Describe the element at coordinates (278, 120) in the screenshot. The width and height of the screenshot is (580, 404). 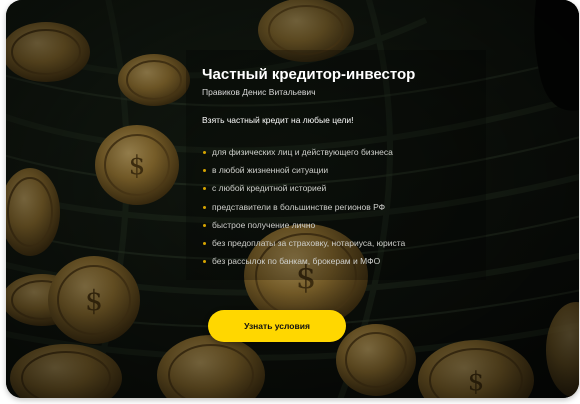
I see `card-lead-text: Взять частный кредит на любые цели!` at that location.